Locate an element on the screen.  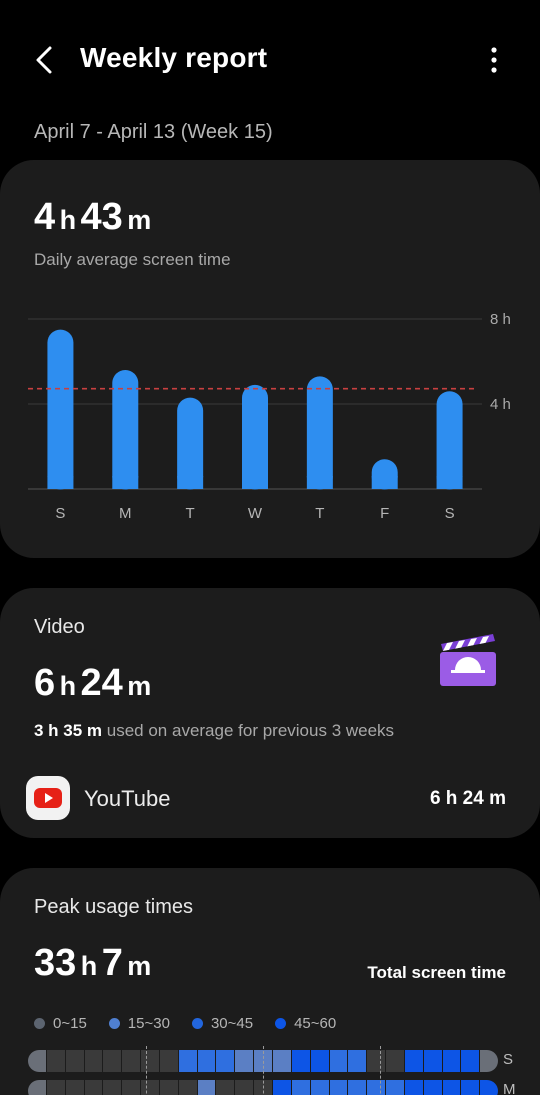
x-tick-label: T is located at coordinates (190, 513).